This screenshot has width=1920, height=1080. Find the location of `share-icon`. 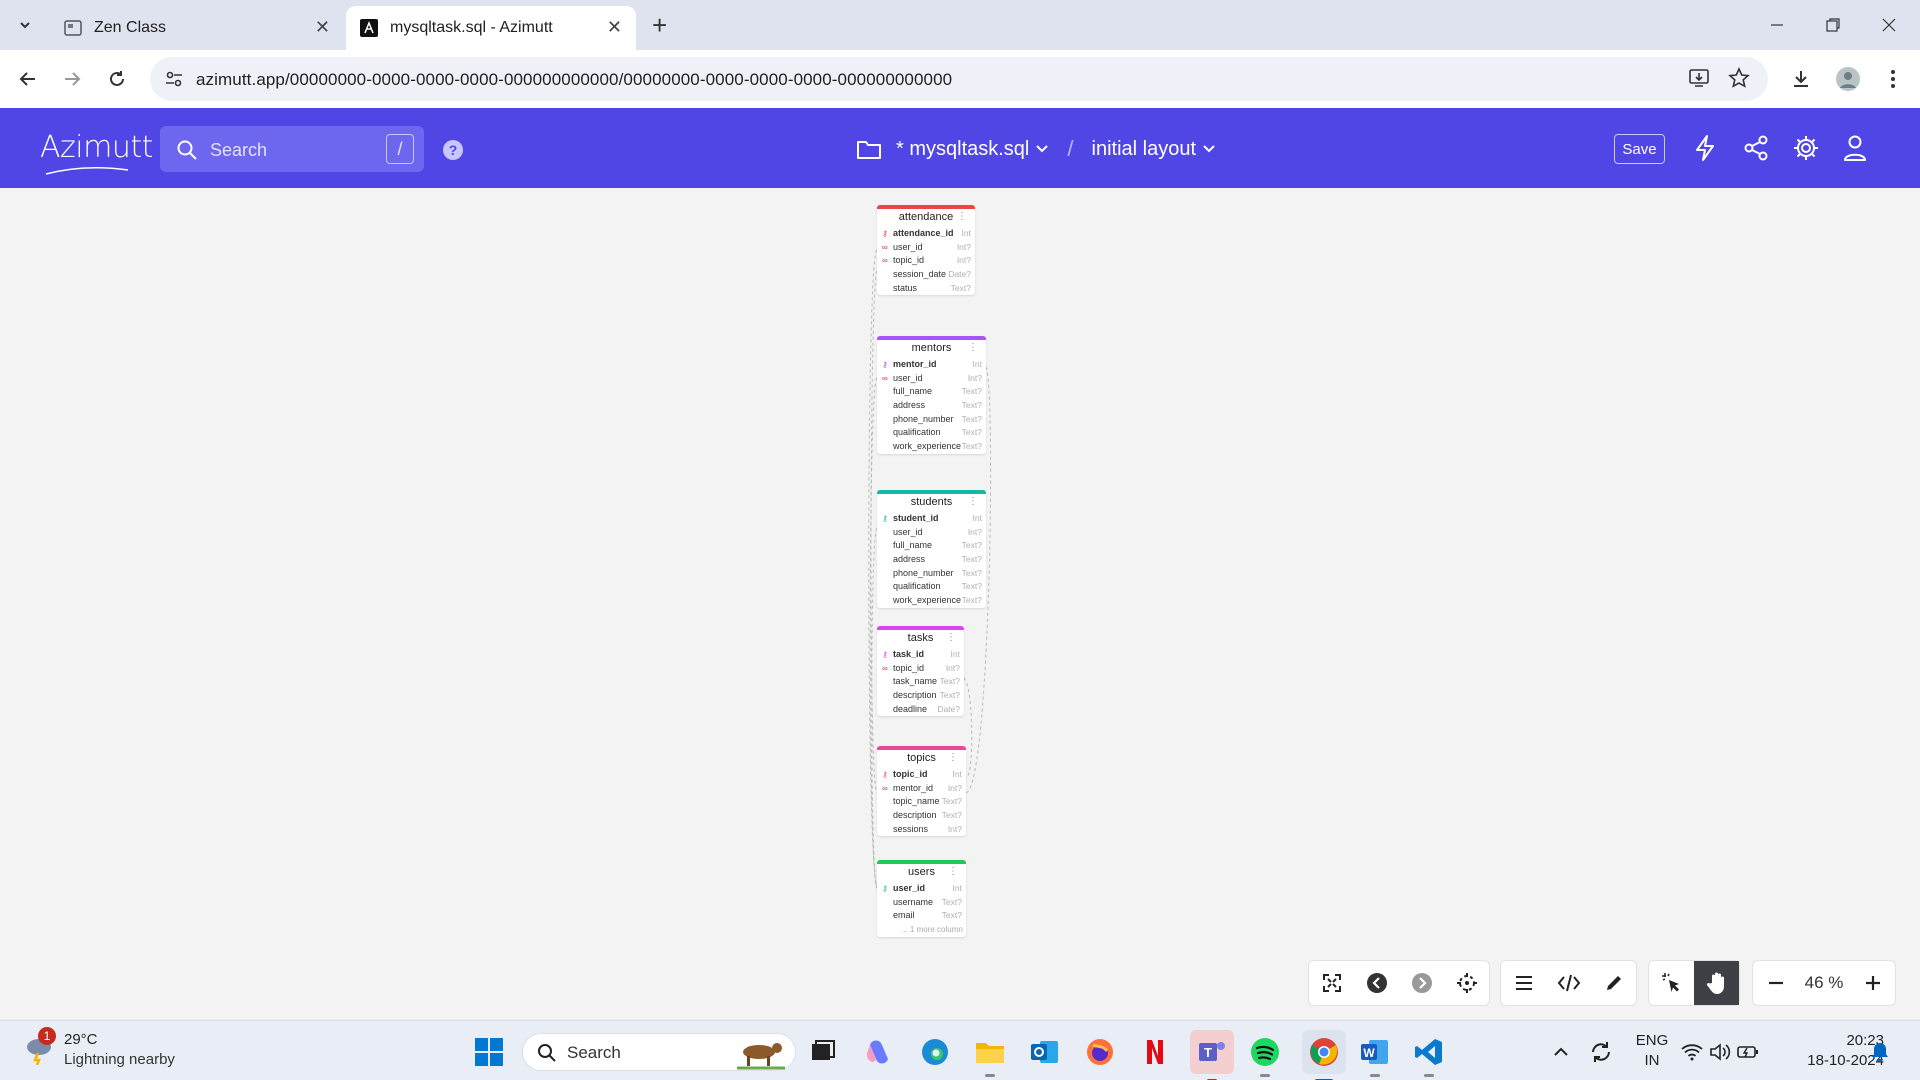

share-icon is located at coordinates (1756, 150).